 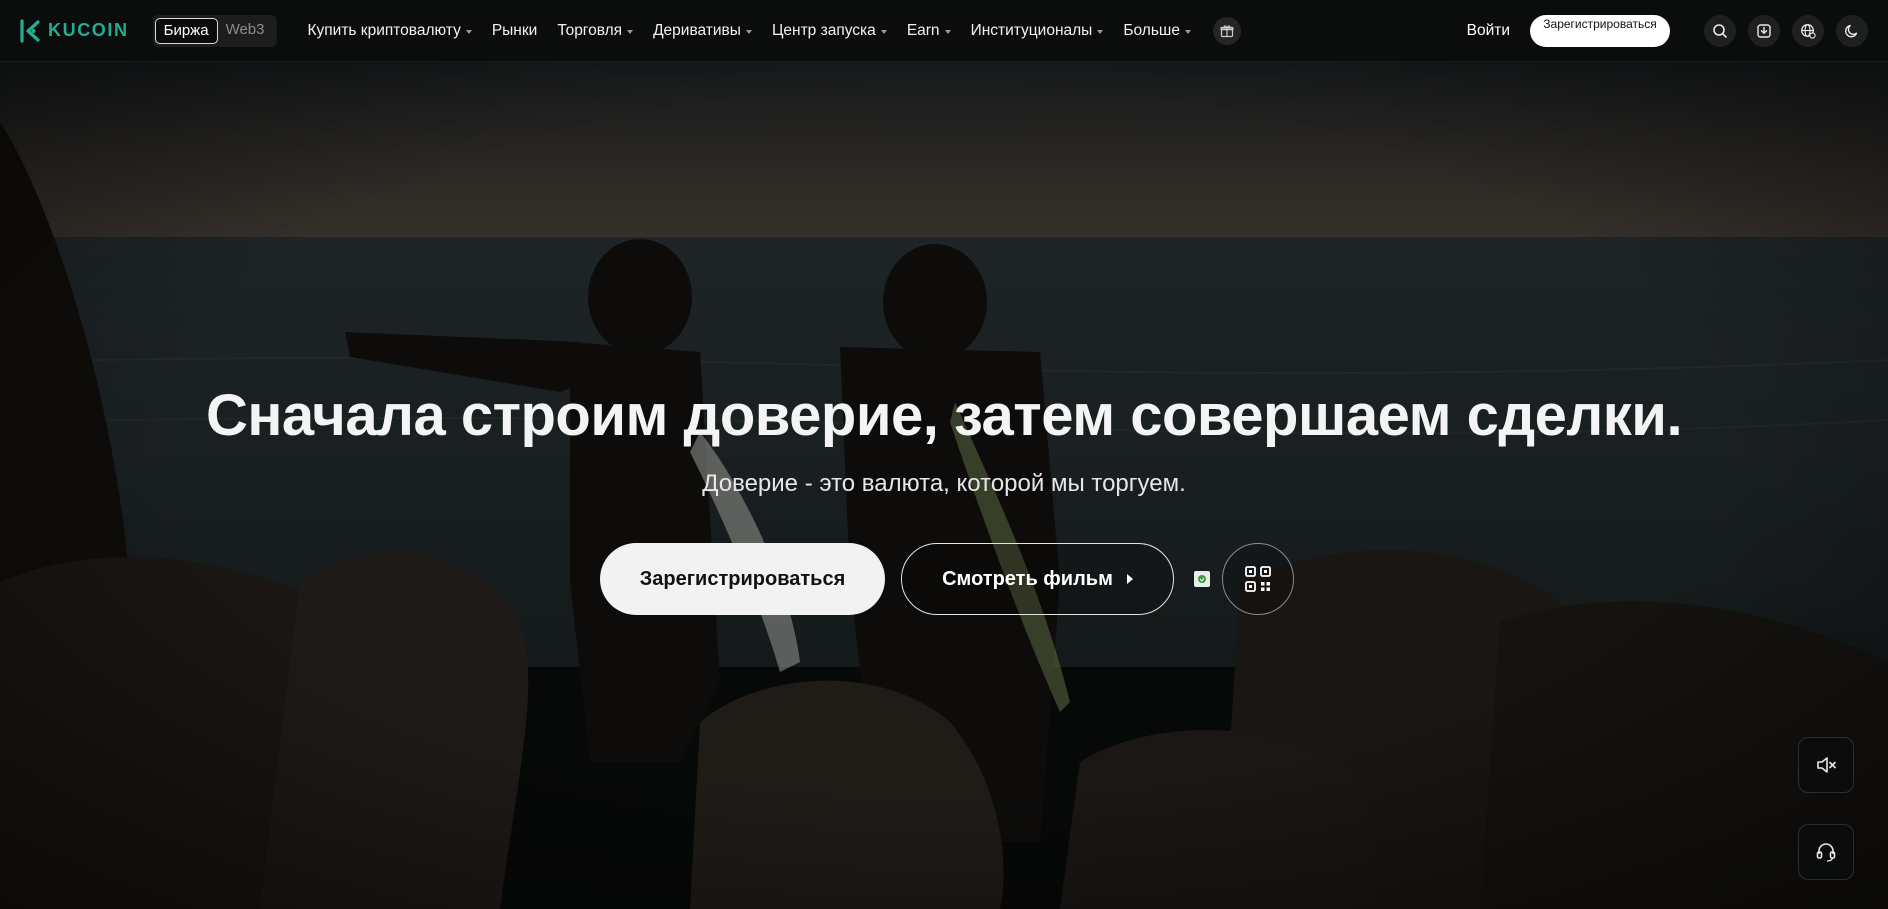 What do you see at coordinates (697, 30) in the screenshot?
I see `nav-label: Деривативы` at bounding box center [697, 30].